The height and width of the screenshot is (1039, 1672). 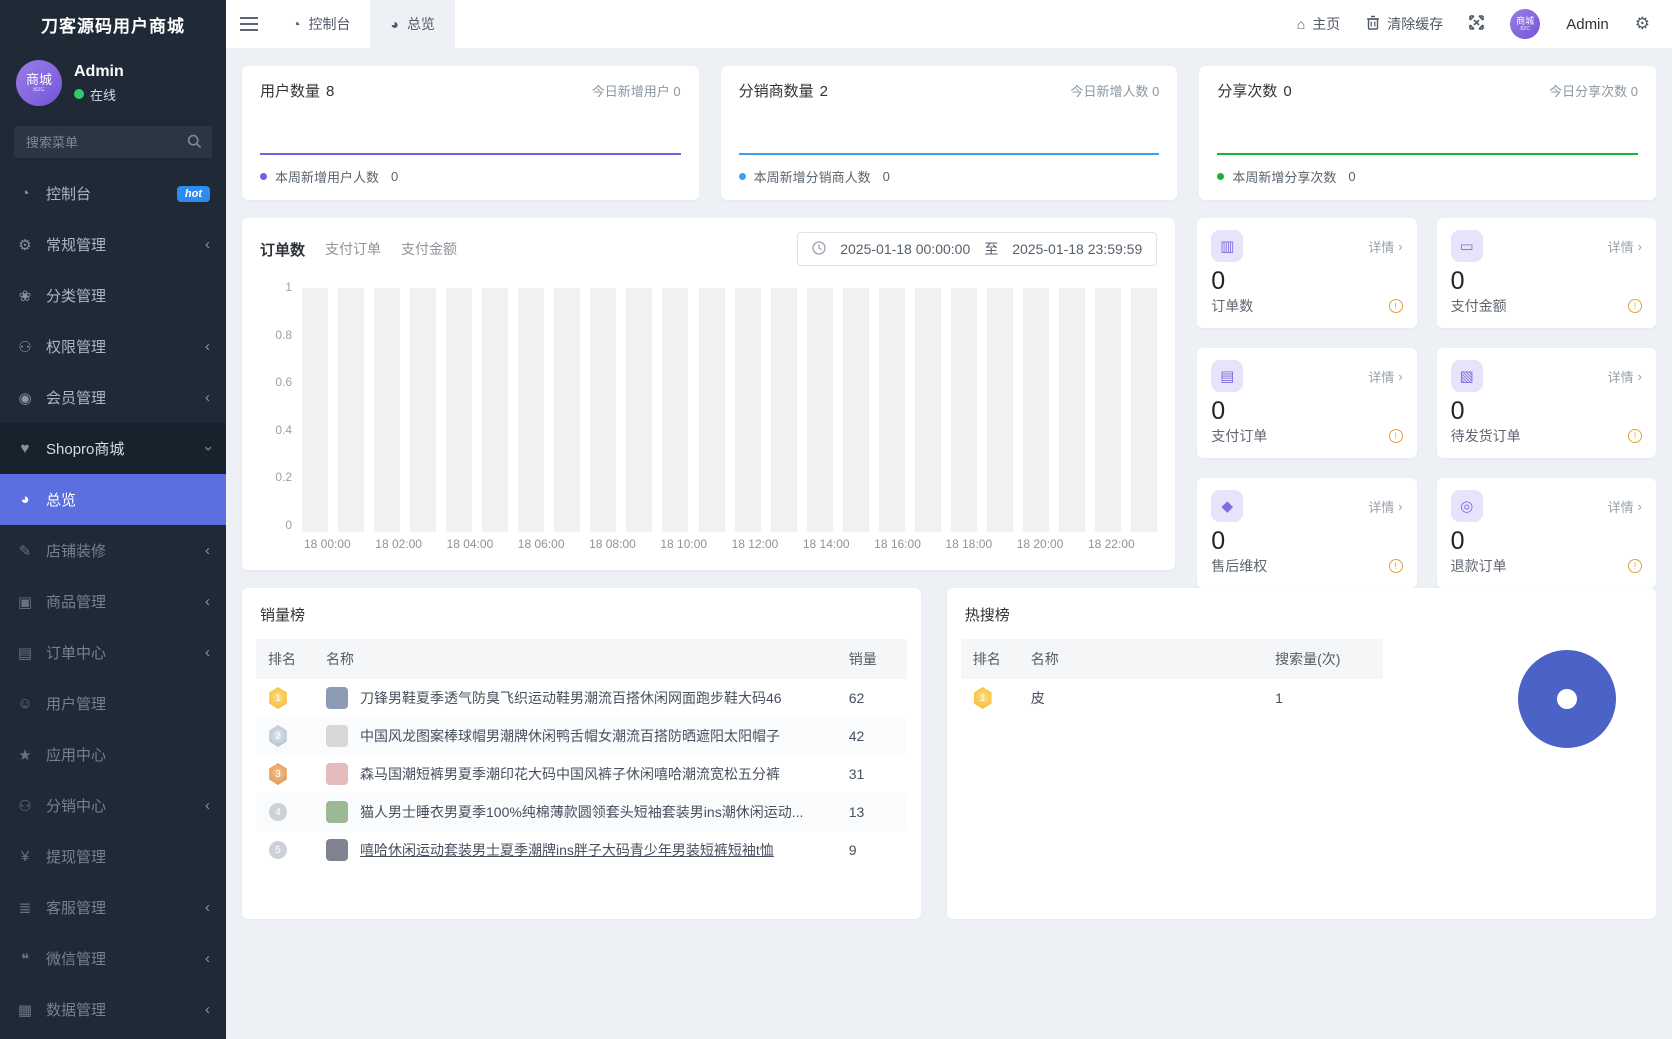 What do you see at coordinates (1141, 698) in the screenshot?
I see `keyword: 皮` at bounding box center [1141, 698].